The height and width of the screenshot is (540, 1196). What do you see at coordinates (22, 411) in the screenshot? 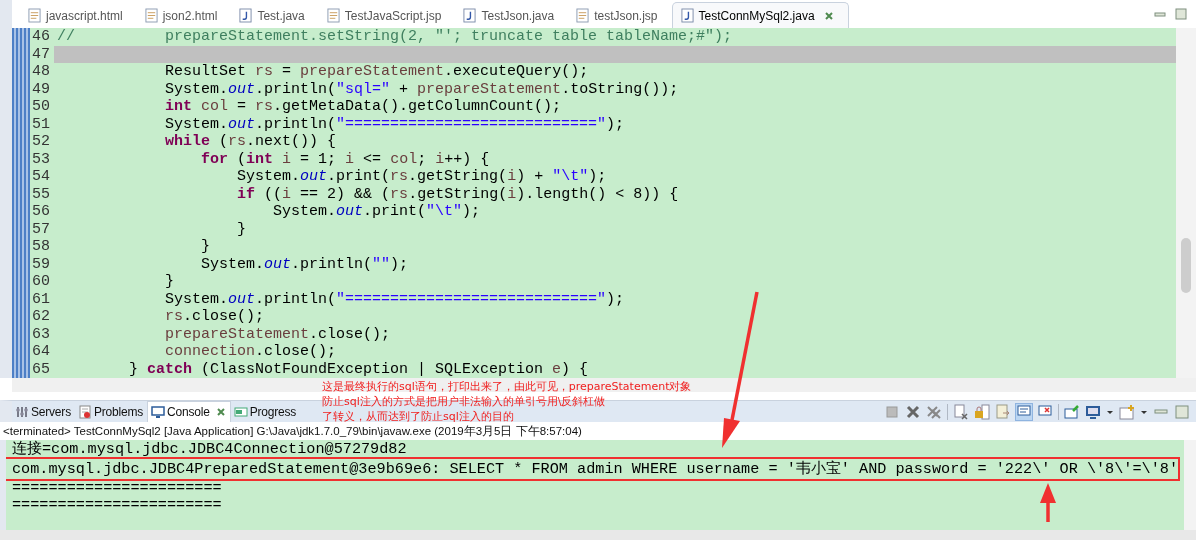
I see `servers-icon` at bounding box center [22, 411].